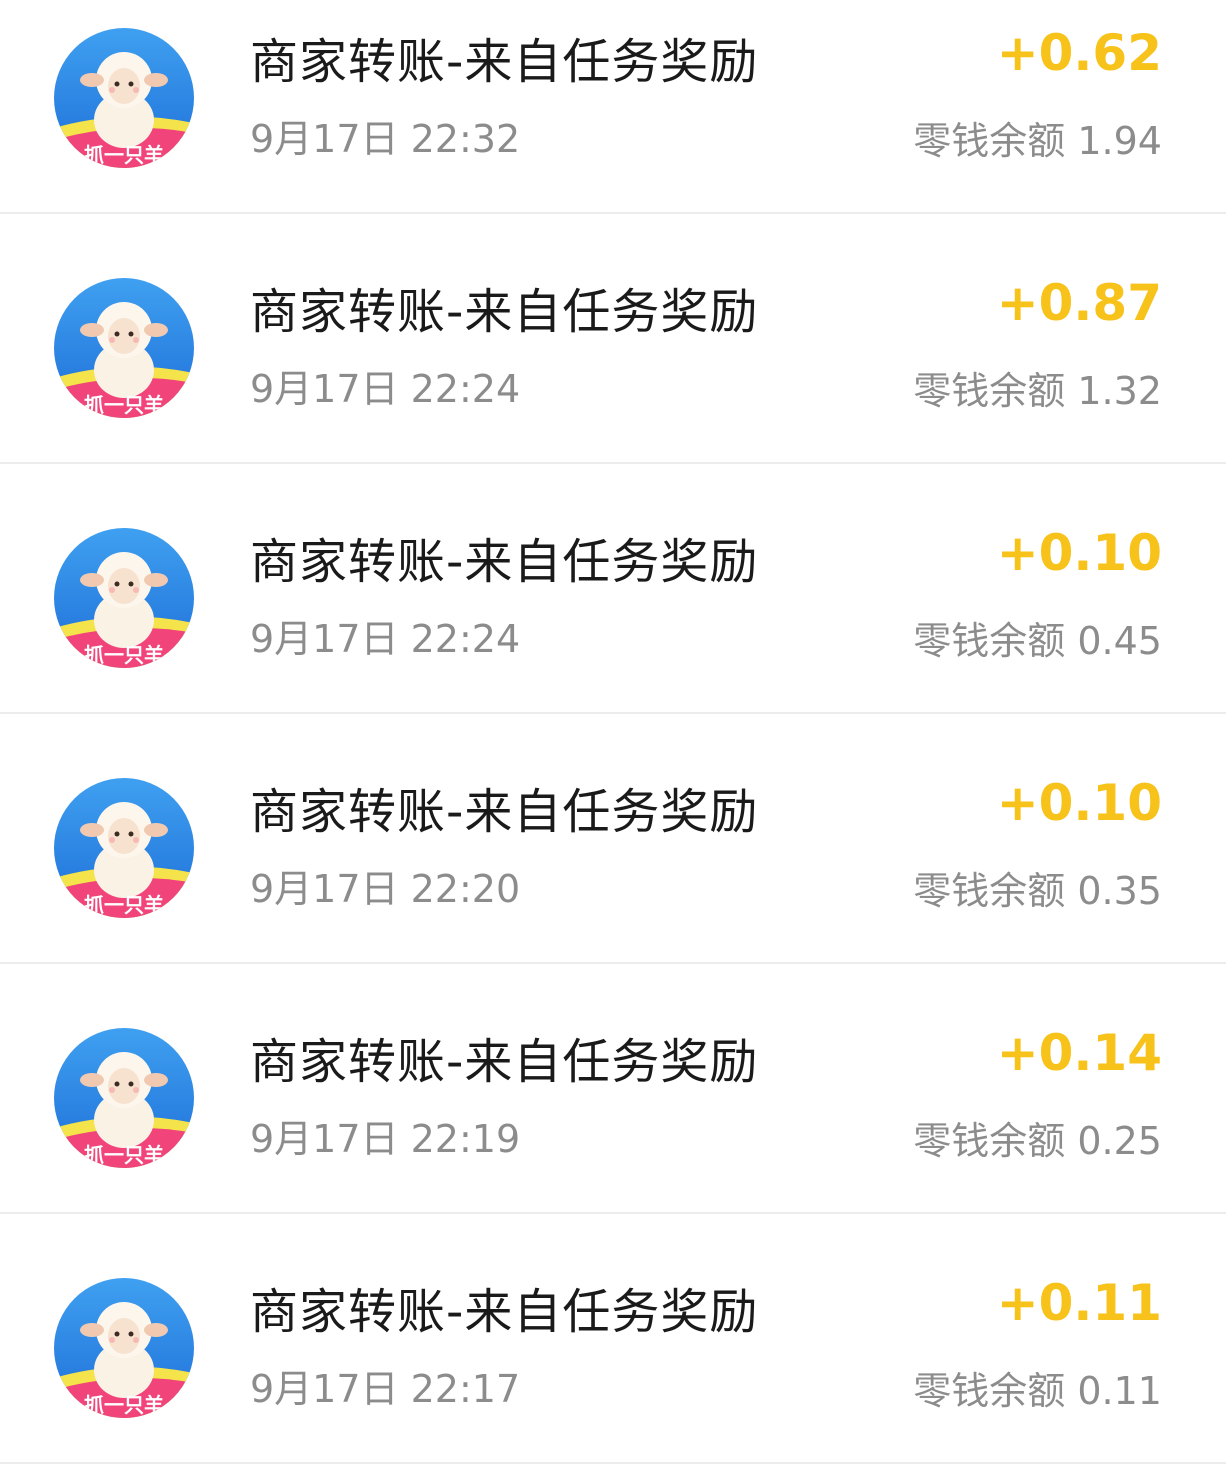 The image size is (1226, 1484). Describe the element at coordinates (1079, 53) in the screenshot. I see `transaction-amount: +0.62` at that location.